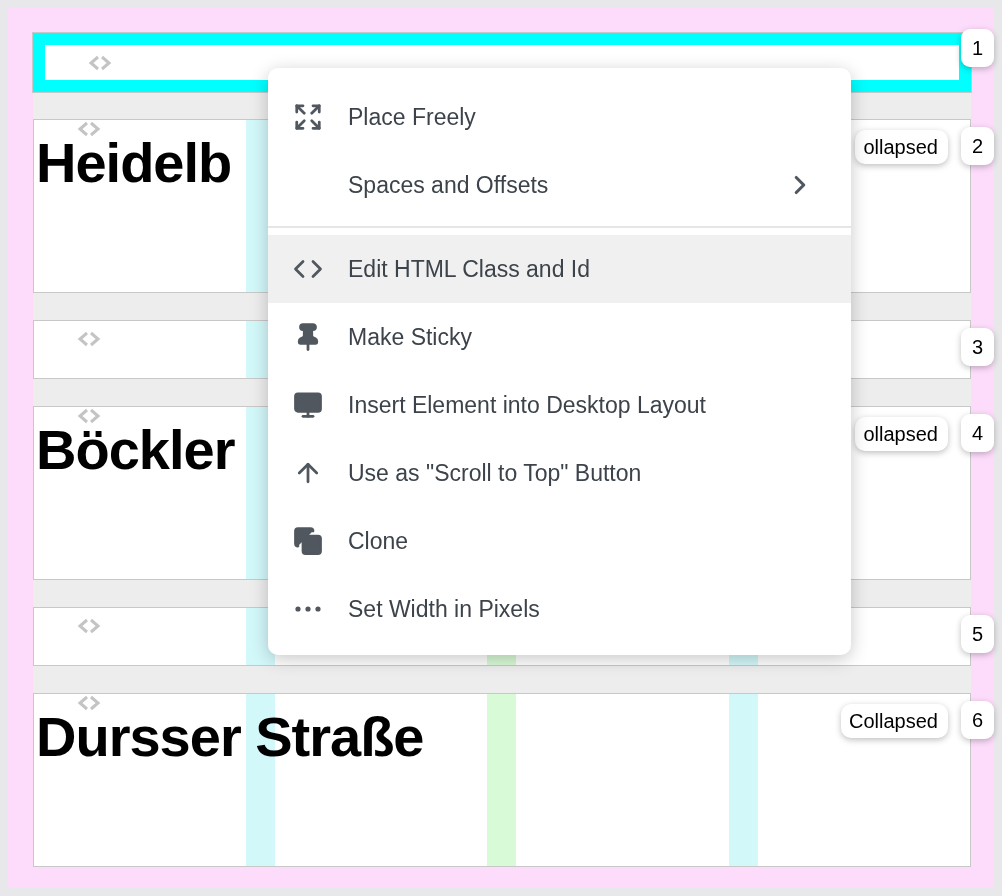 The width and height of the screenshot is (1002, 896). What do you see at coordinates (977, 433) in the screenshot?
I see `row-number: 4` at bounding box center [977, 433].